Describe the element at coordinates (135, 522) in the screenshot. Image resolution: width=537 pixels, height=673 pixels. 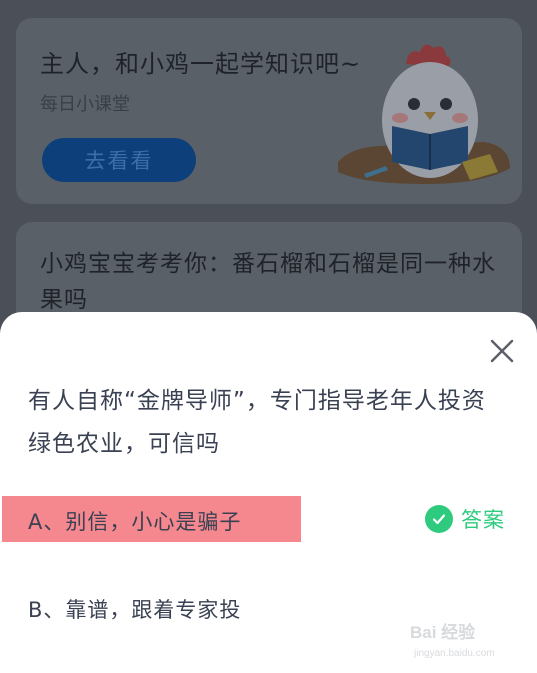
I see `option-a-label: A、别信，小心是骗子` at that location.